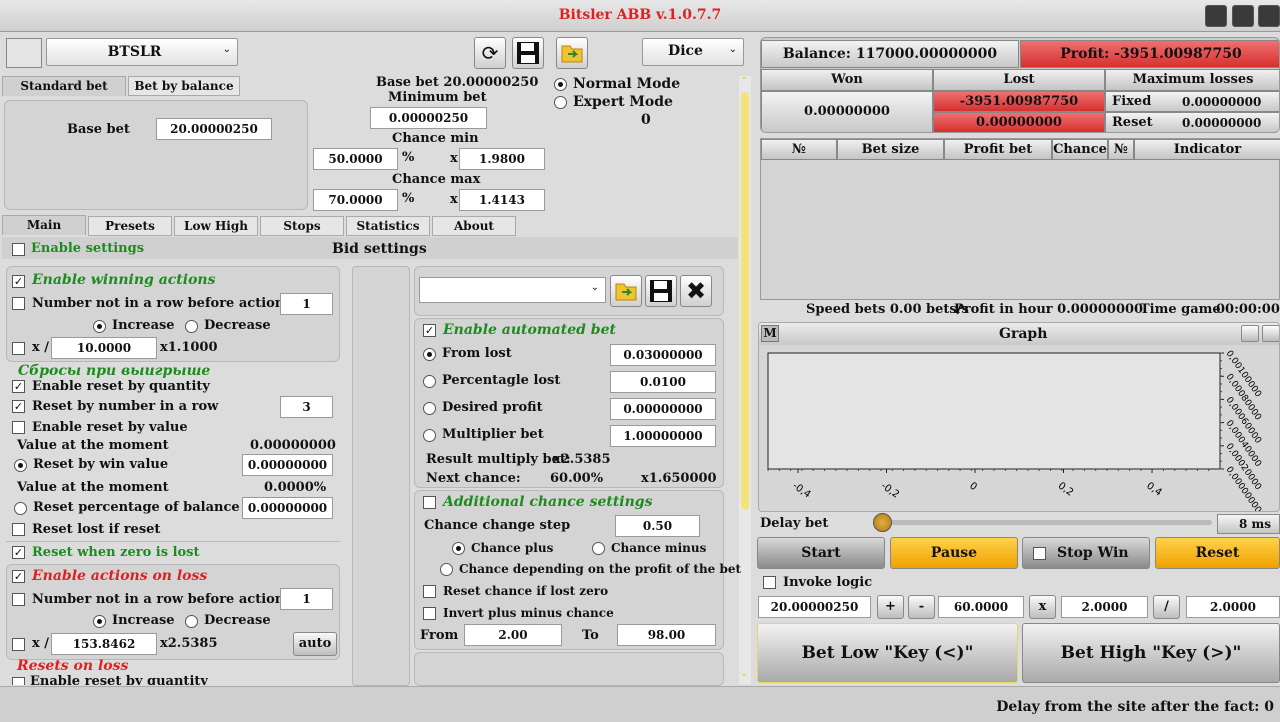 The height and width of the screenshot is (722, 1280). What do you see at coordinates (1104, 607) in the screenshot?
I see `calc-mult-input: 2.0000` at bounding box center [1104, 607].